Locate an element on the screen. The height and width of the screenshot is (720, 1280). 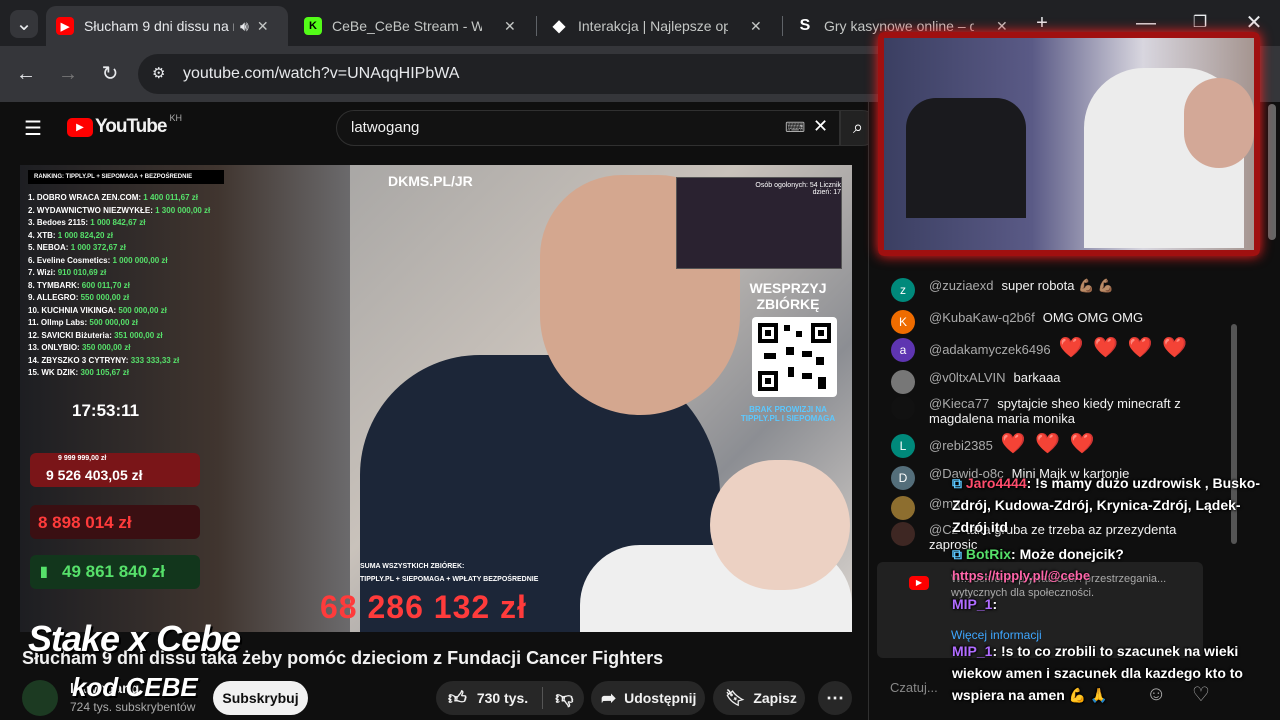
ranking-amount: 1 300 000,00 zł is located at coordinates (183, 210).